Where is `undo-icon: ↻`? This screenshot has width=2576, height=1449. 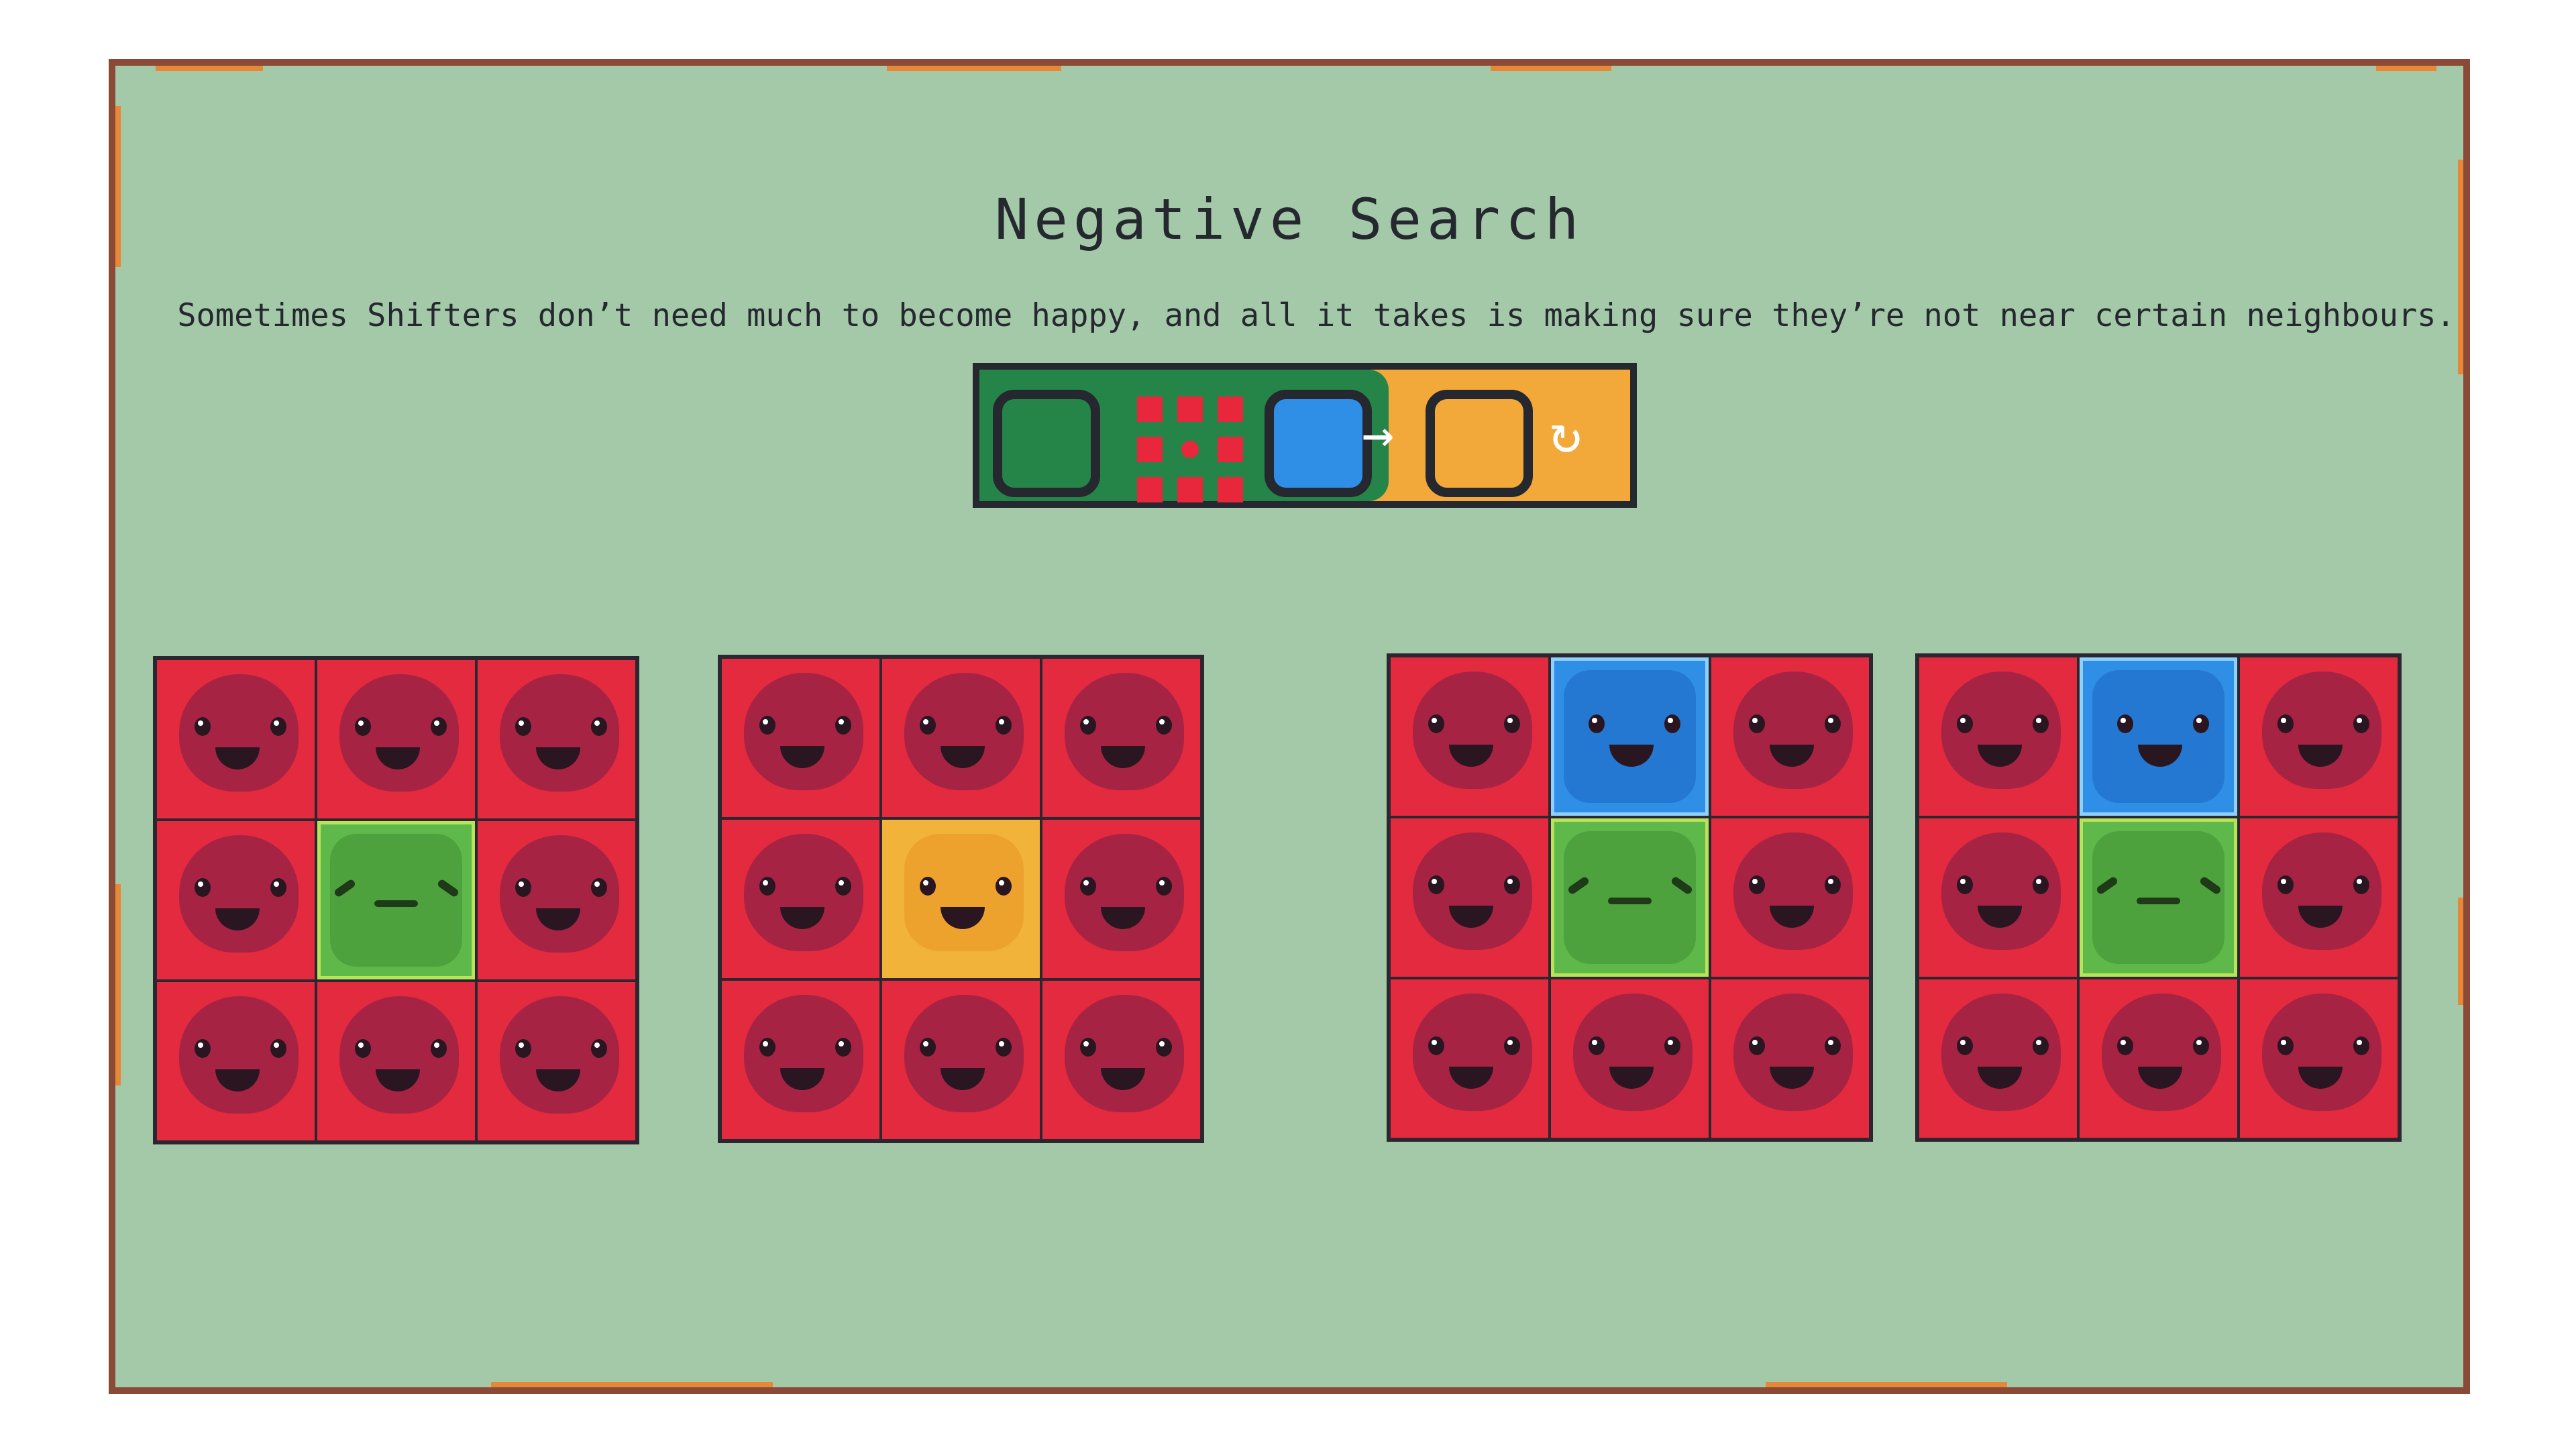
undo-icon: ↻ is located at coordinates (1566, 434).